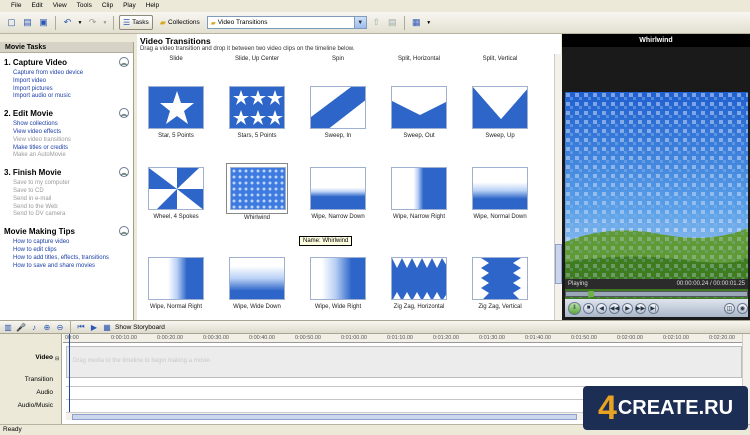 The width and height of the screenshot is (750, 435). I want to click on track-labels: Video Transition Audio Audio/Music ⊟, so click(31, 379).